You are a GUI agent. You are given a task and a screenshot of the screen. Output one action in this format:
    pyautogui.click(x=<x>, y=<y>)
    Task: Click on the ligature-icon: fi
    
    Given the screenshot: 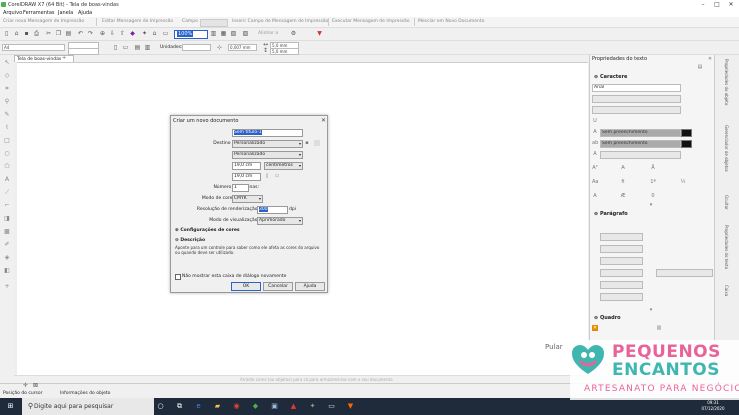 What is the action you would take?
    pyautogui.click(x=623, y=182)
    